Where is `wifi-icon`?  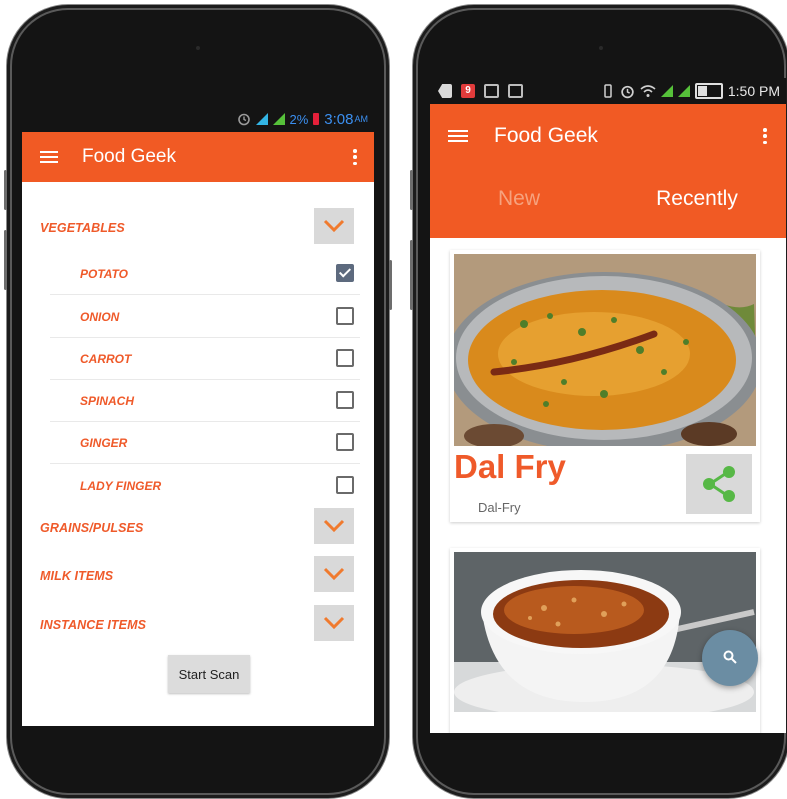
wifi-icon is located at coordinates (648, 91).